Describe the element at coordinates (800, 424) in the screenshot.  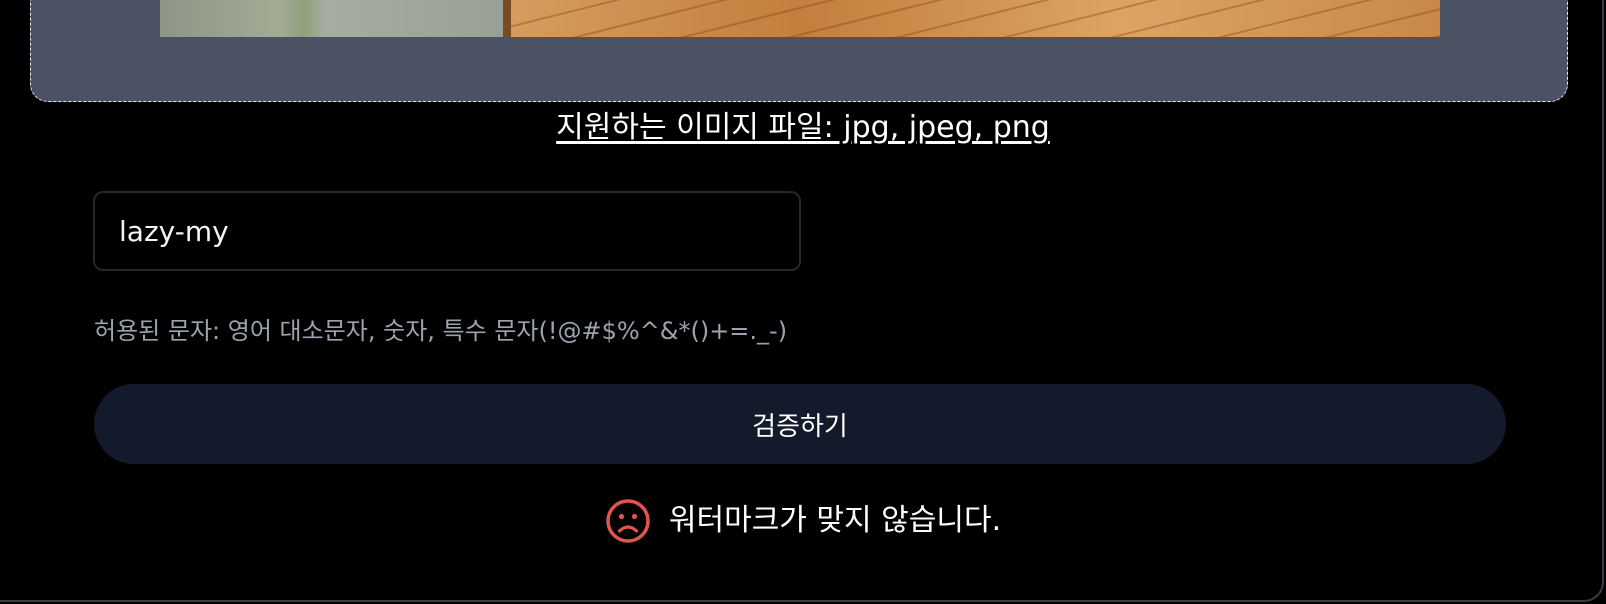
I see `verify-button: 검증하기` at that location.